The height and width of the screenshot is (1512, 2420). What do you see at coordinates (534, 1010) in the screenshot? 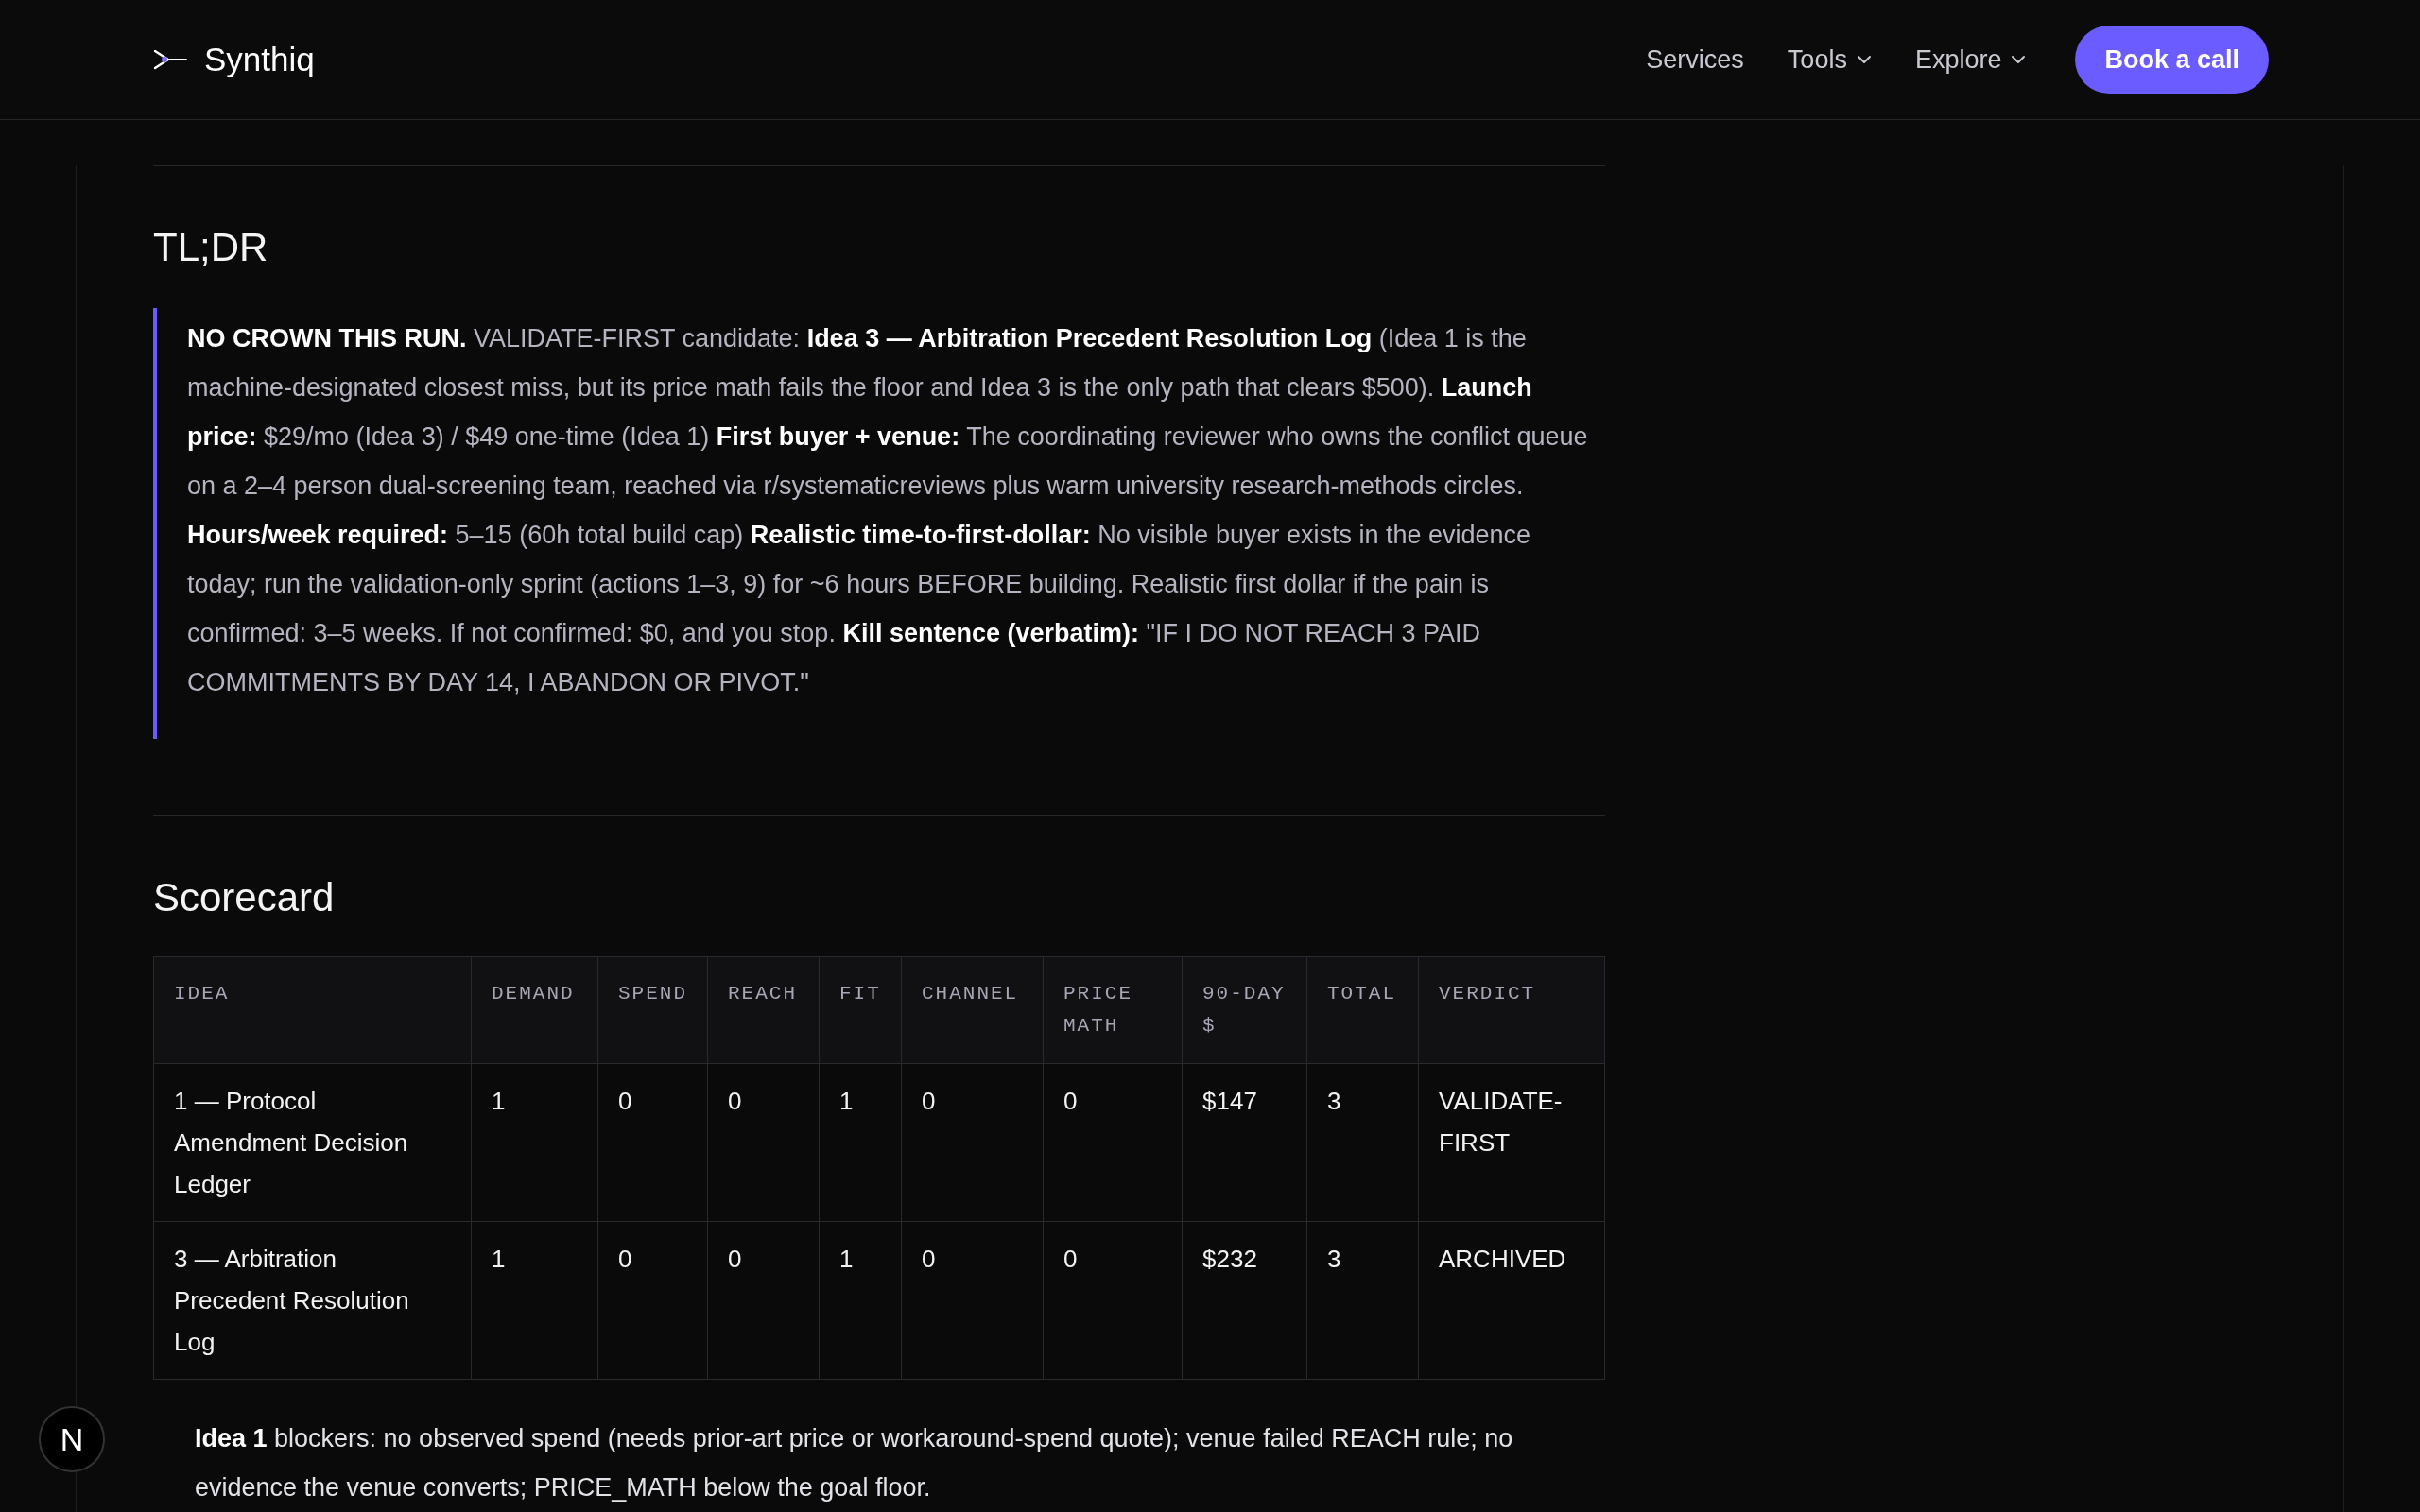
I see `column-header: DEMAND` at bounding box center [534, 1010].